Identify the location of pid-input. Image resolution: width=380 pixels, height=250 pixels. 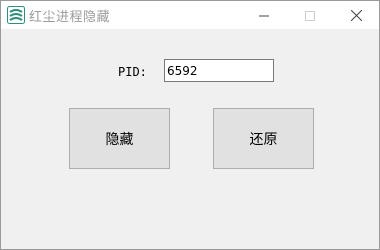
(219, 70).